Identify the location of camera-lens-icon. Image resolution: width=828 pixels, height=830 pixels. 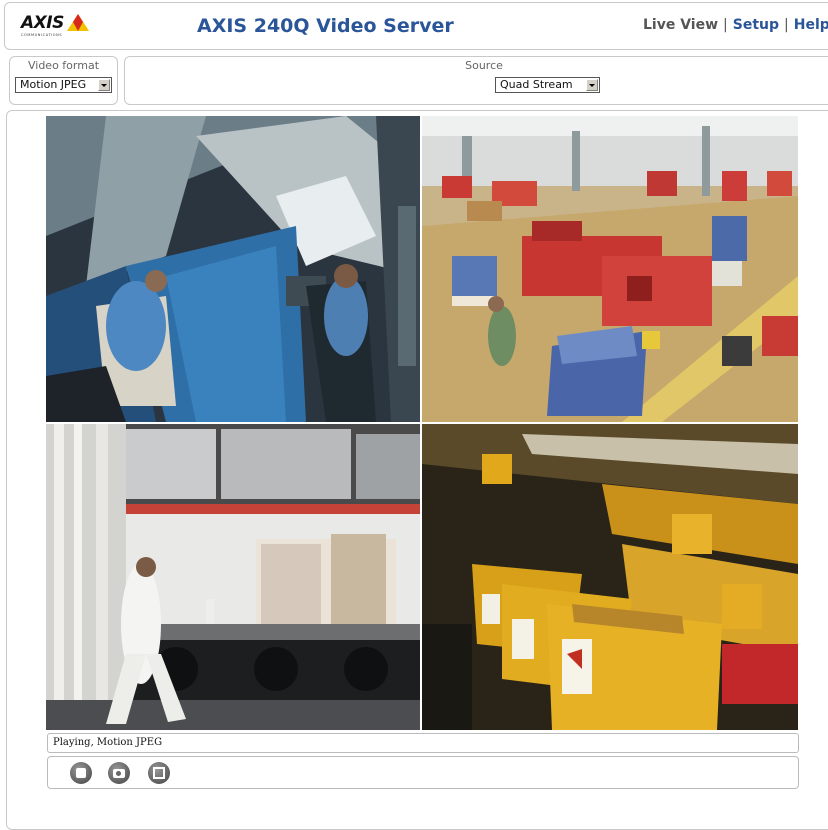
(118, 773).